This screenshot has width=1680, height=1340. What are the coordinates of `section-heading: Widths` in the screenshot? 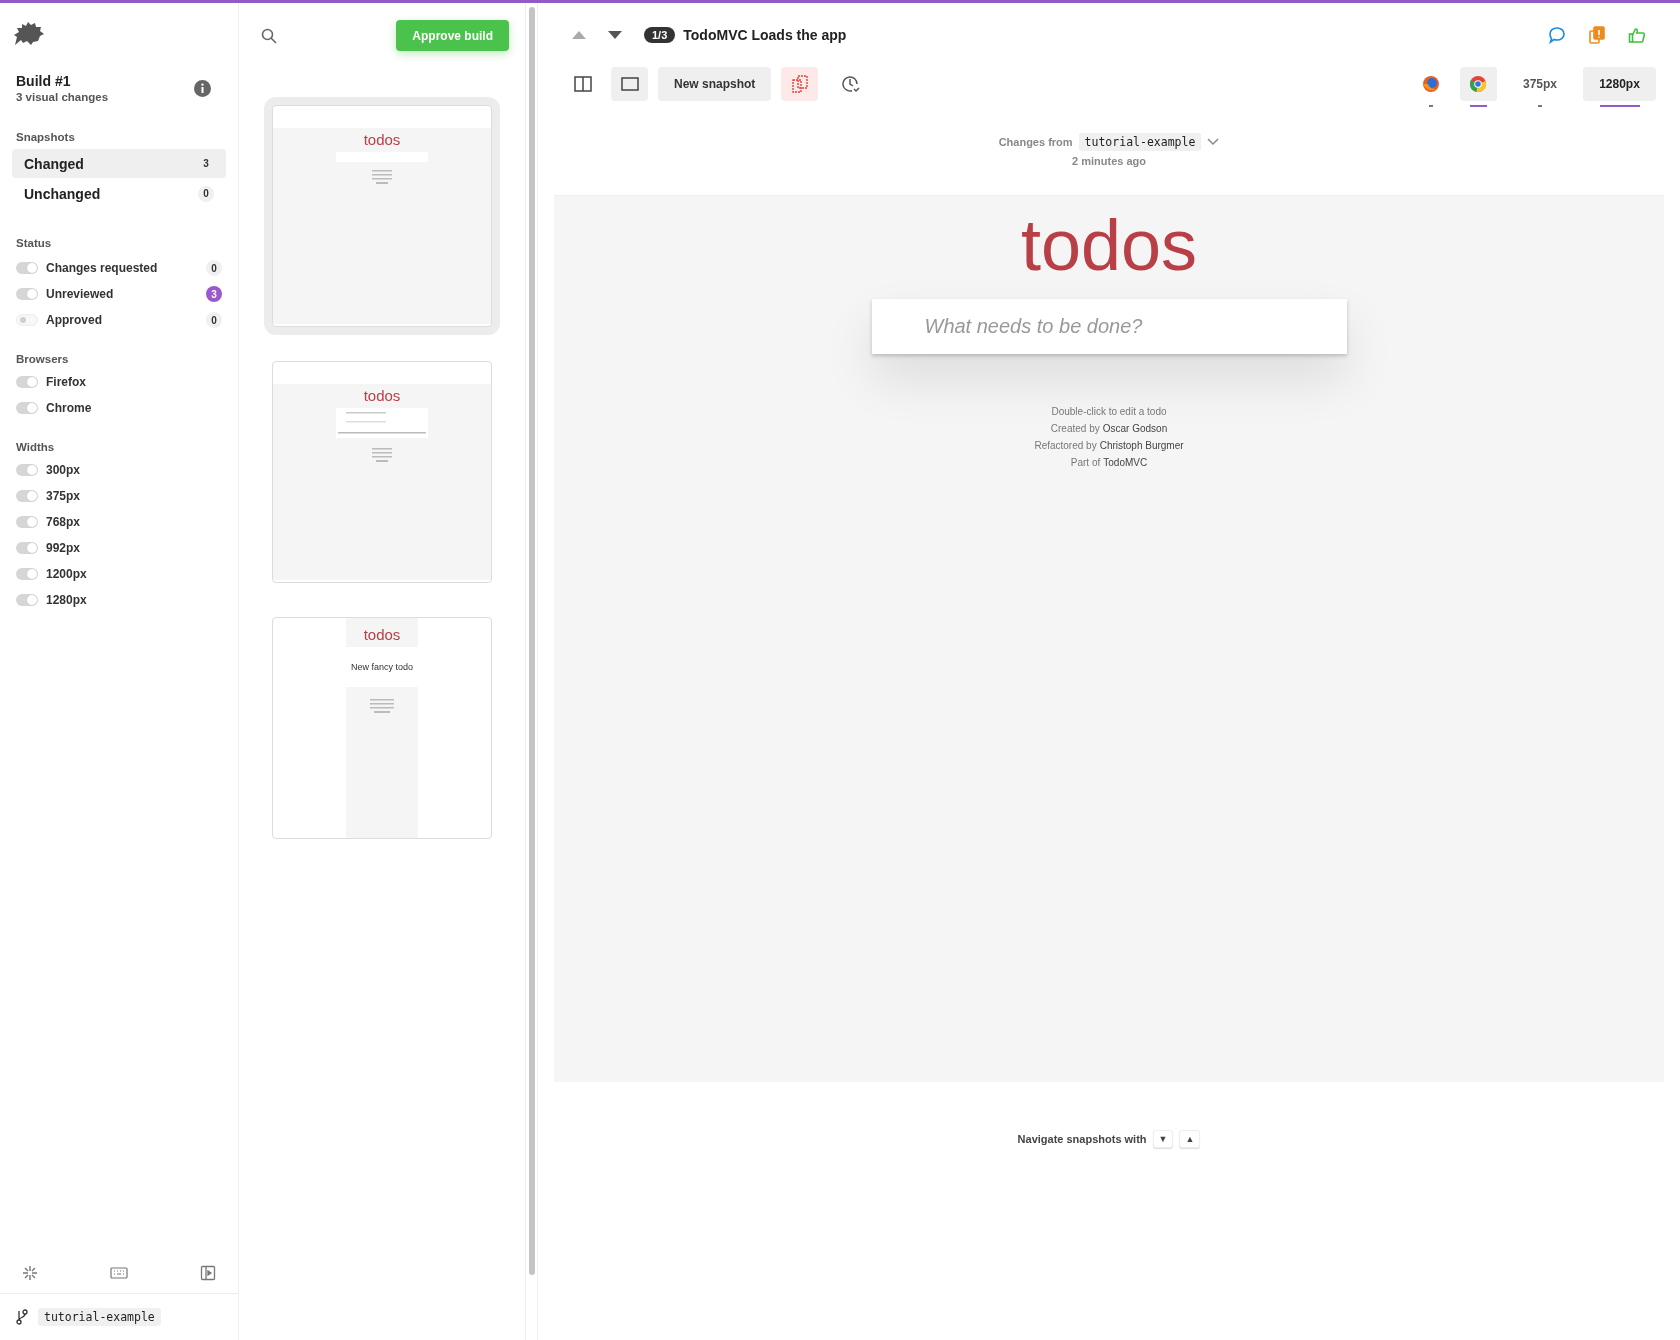 It's located at (36, 447).